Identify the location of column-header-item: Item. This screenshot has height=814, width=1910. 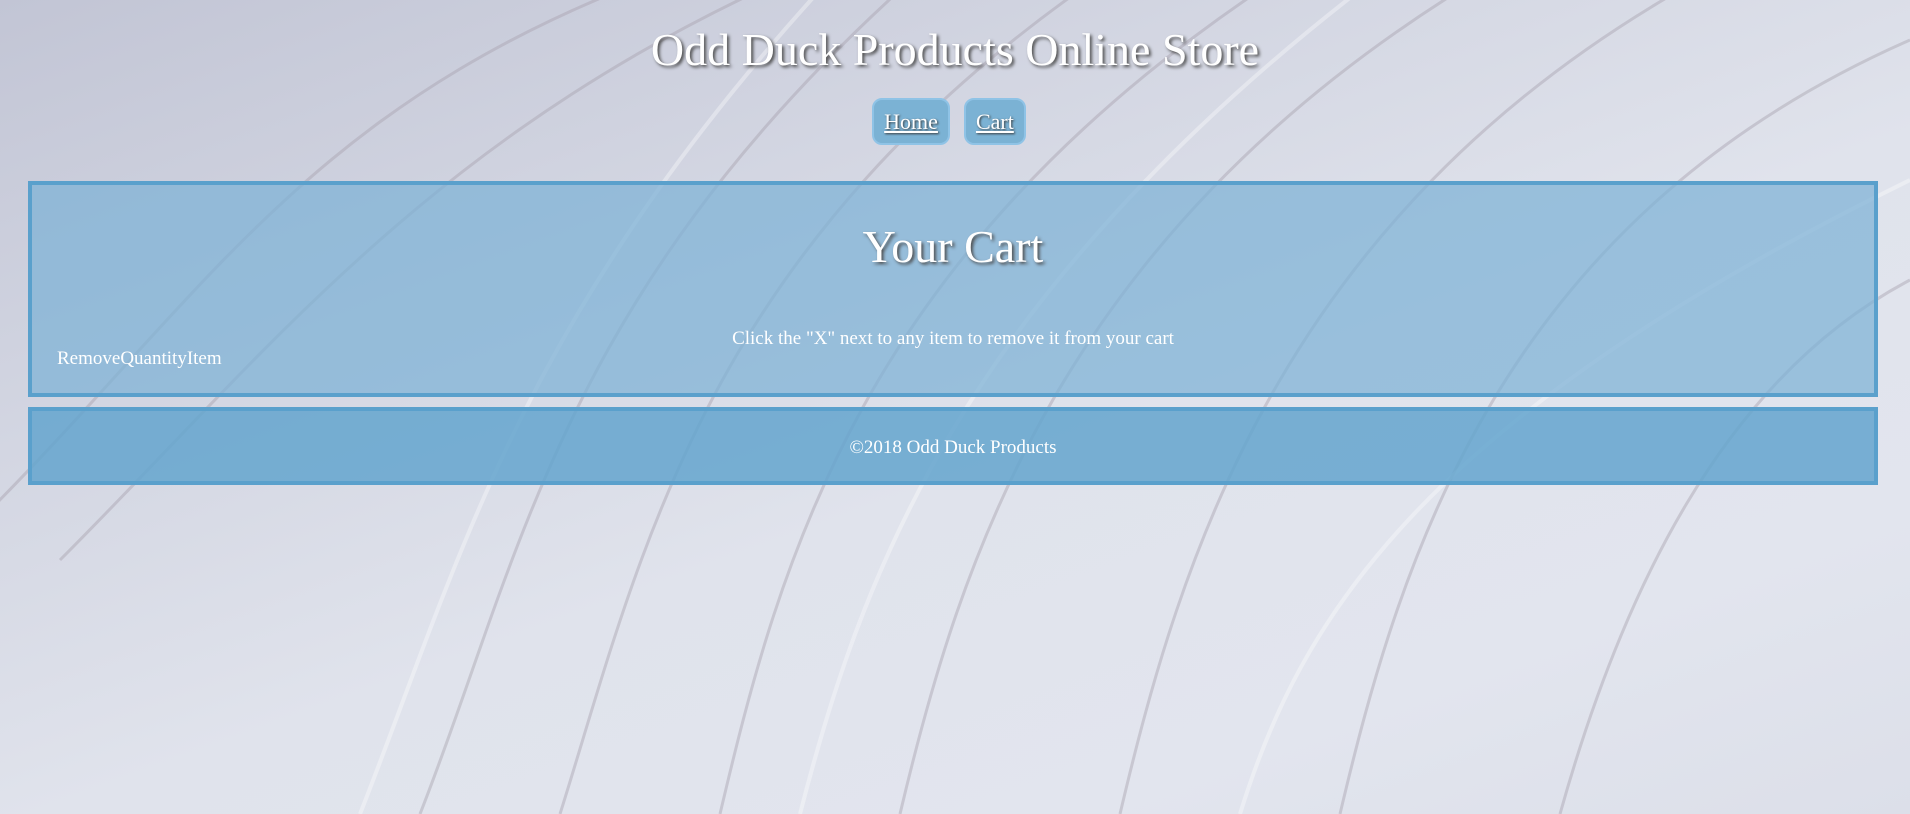
(204, 358).